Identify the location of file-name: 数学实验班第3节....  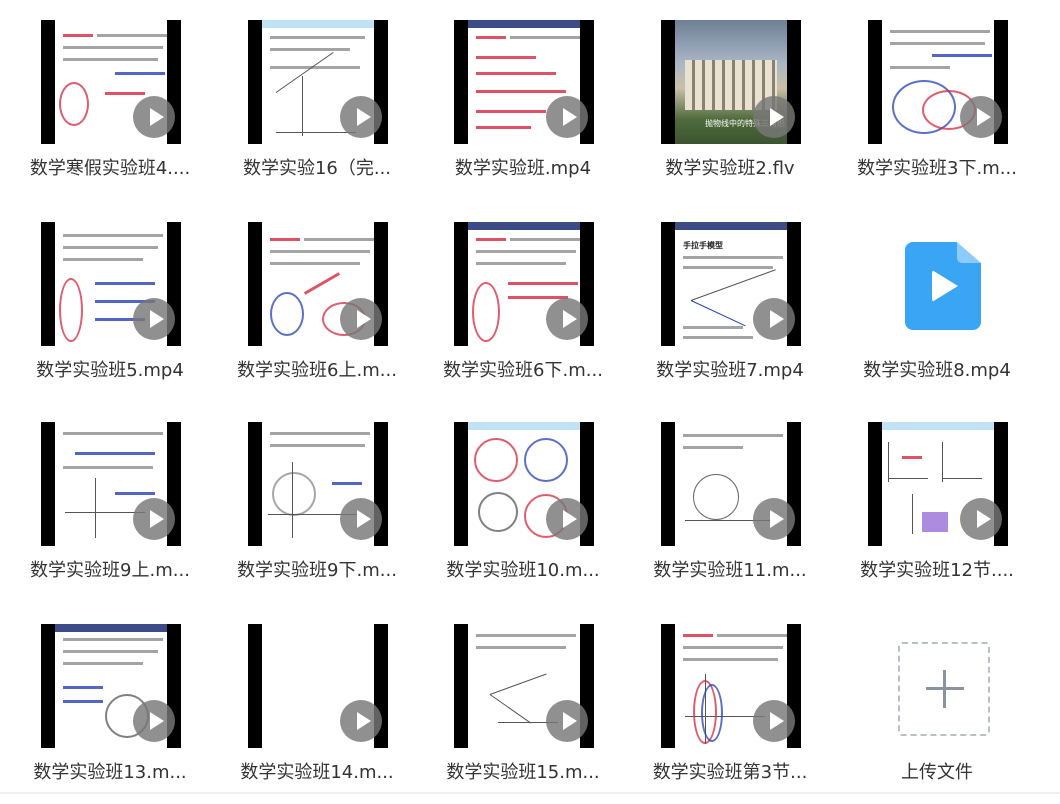
(730, 771).